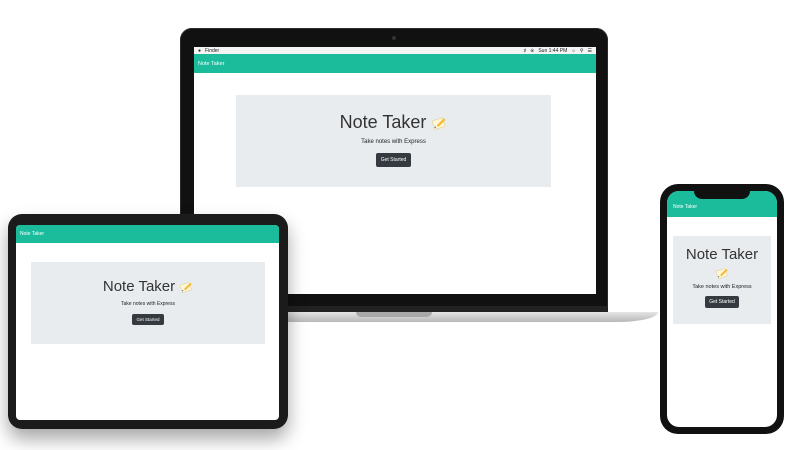 Image resolution: width=800 pixels, height=450 pixels. What do you see at coordinates (552, 51) in the screenshot?
I see `menubar-clock: Sun 1:44 PM` at bounding box center [552, 51].